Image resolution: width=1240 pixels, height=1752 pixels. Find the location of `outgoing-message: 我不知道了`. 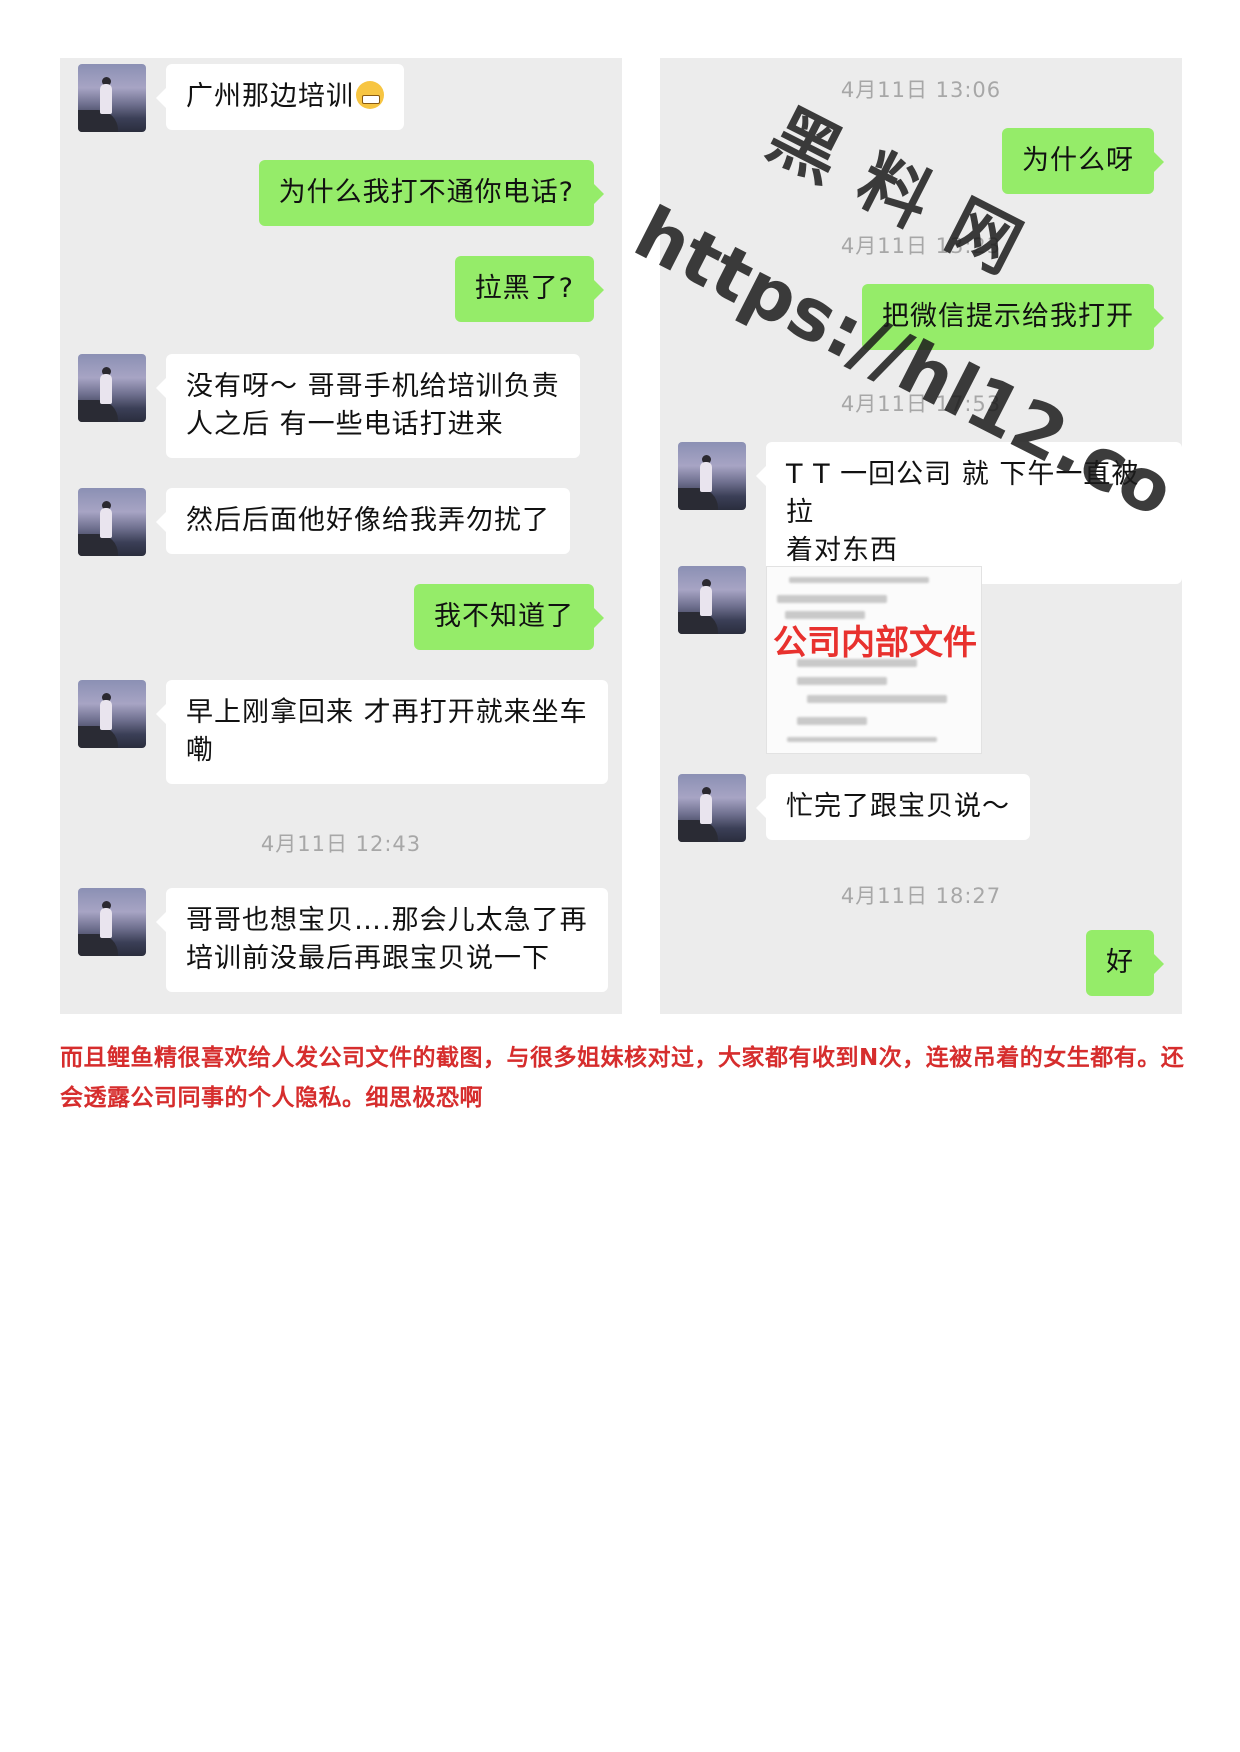

outgoing-message: 我不知道了 is located at coordinates (509, 617).